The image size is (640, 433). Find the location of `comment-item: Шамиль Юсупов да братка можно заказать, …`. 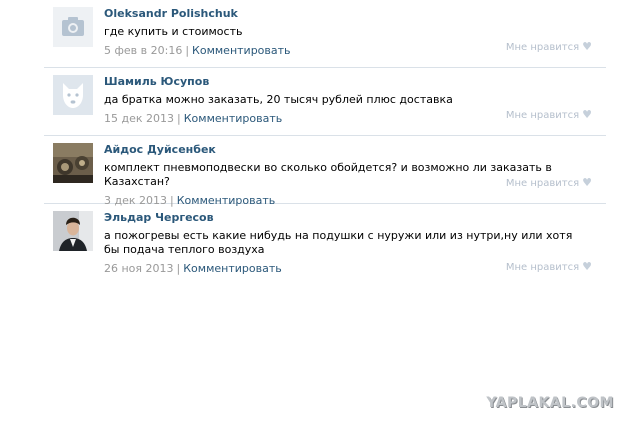

comment-item: Шамиль Юсупов да братка можно заказать, … is located at coordinates (325, 102).